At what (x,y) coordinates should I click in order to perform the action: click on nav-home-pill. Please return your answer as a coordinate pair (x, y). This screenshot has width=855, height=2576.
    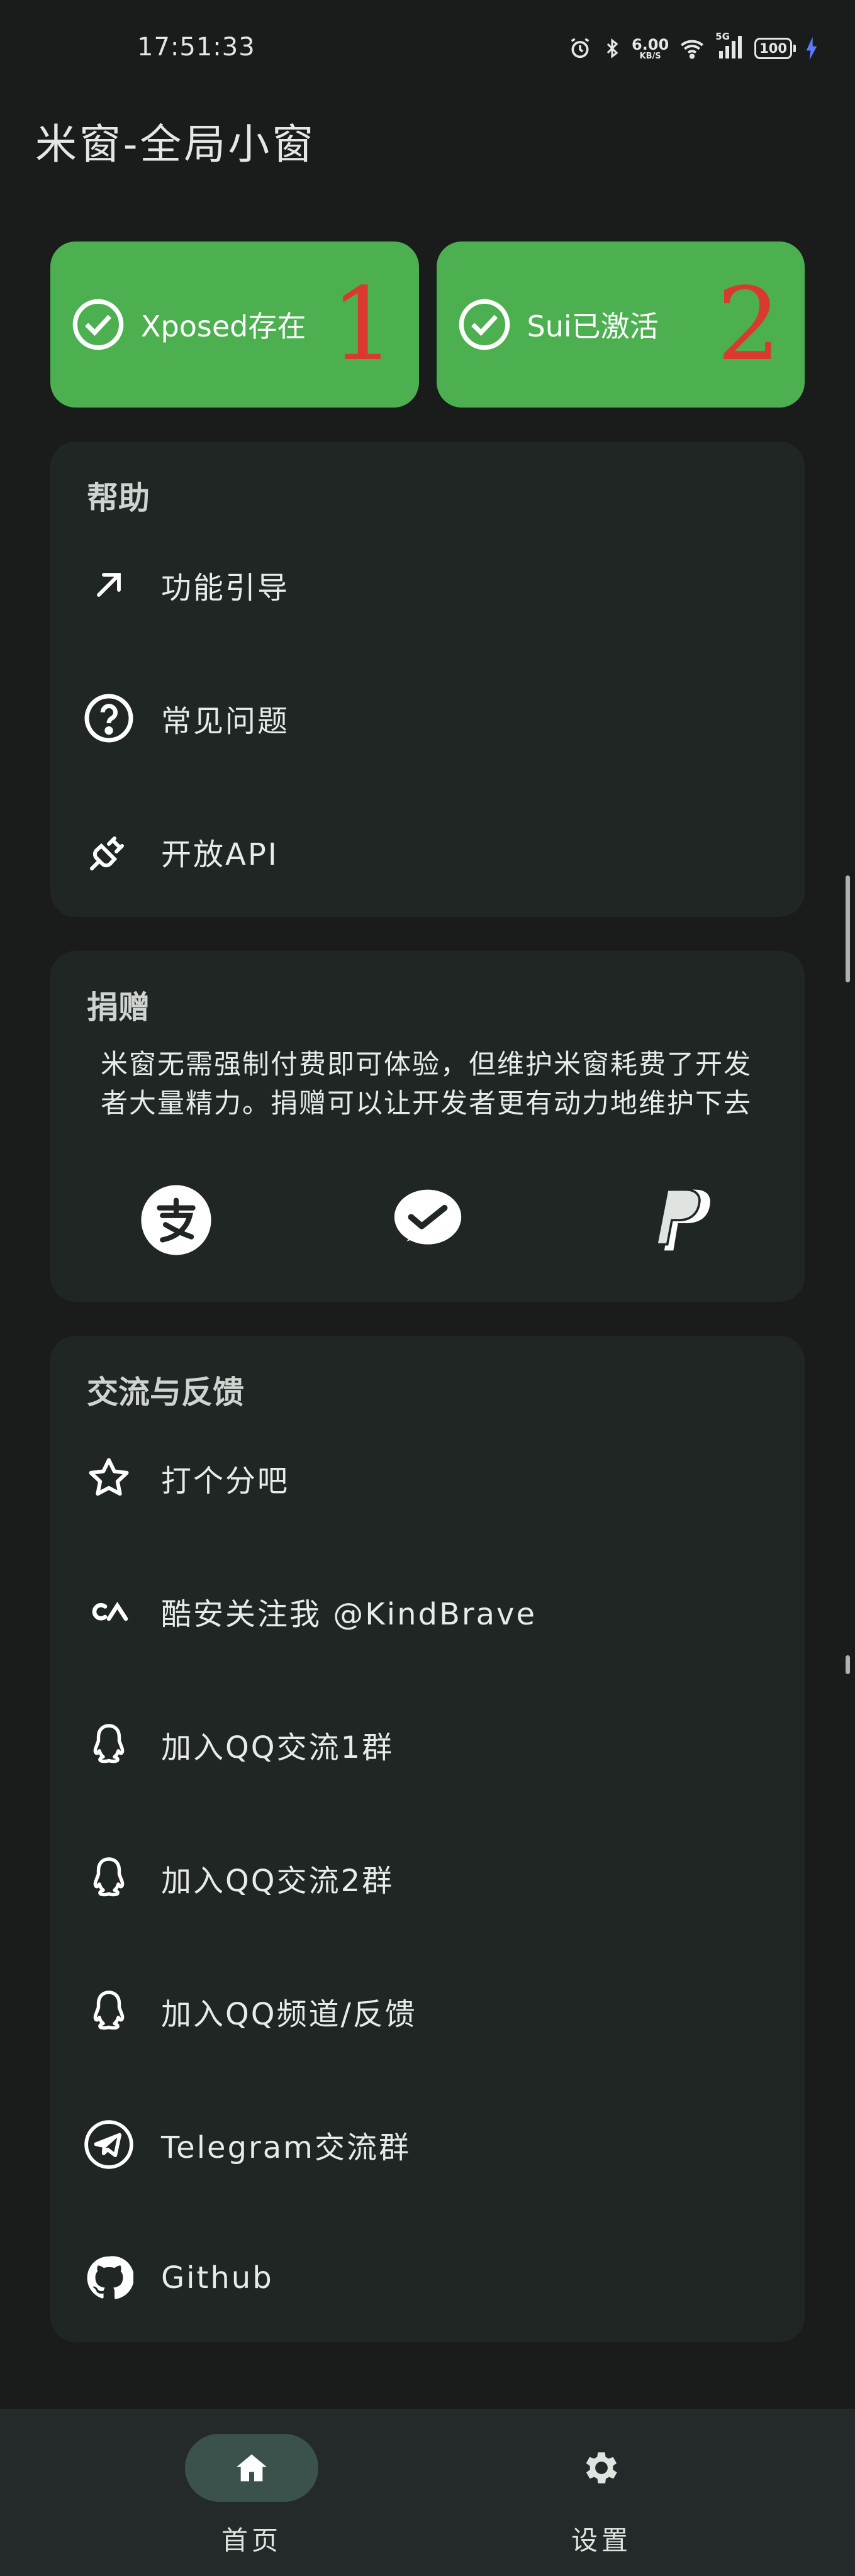
    Looking at the image, I should click on (251, 2468).